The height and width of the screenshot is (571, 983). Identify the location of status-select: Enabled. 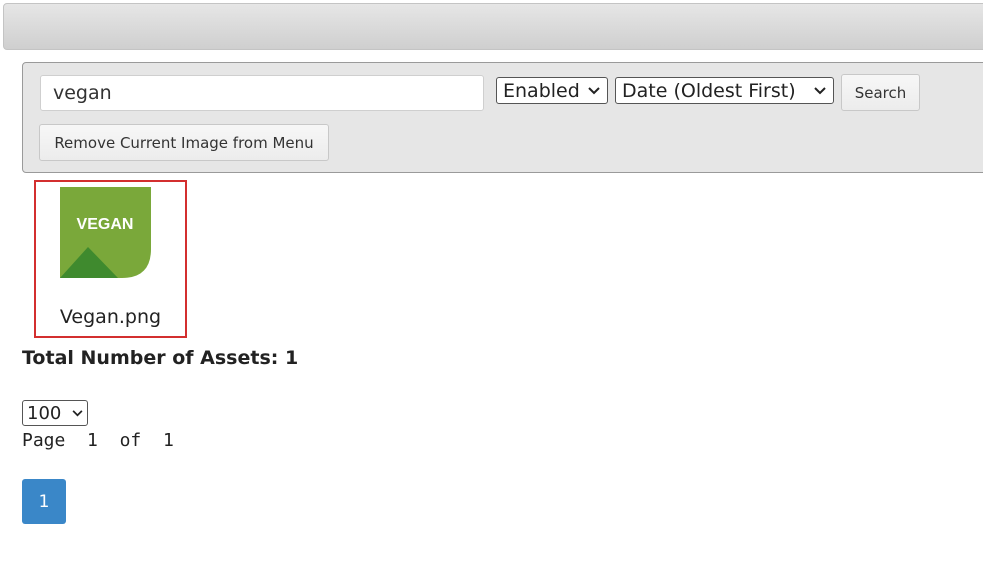
(552, 90).